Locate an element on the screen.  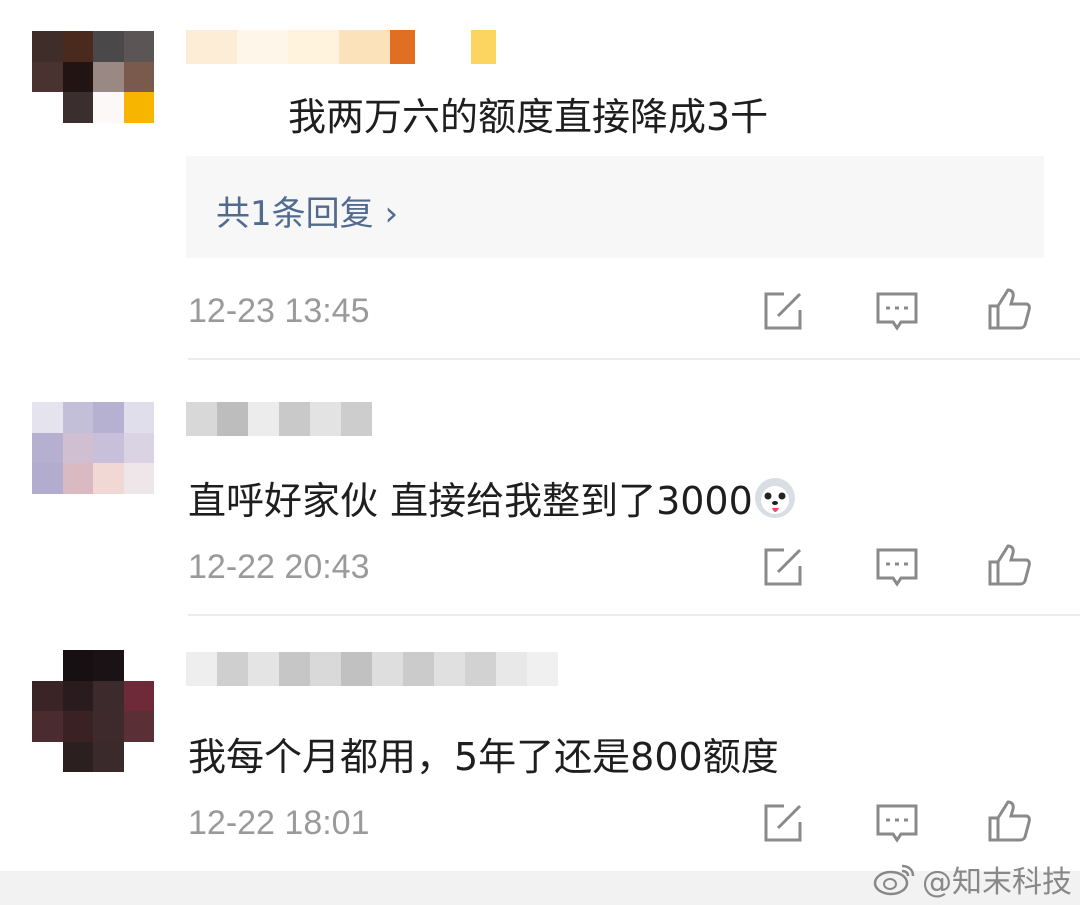
comment-time: 12-22 20:43 is located at coordinates (279, 567).